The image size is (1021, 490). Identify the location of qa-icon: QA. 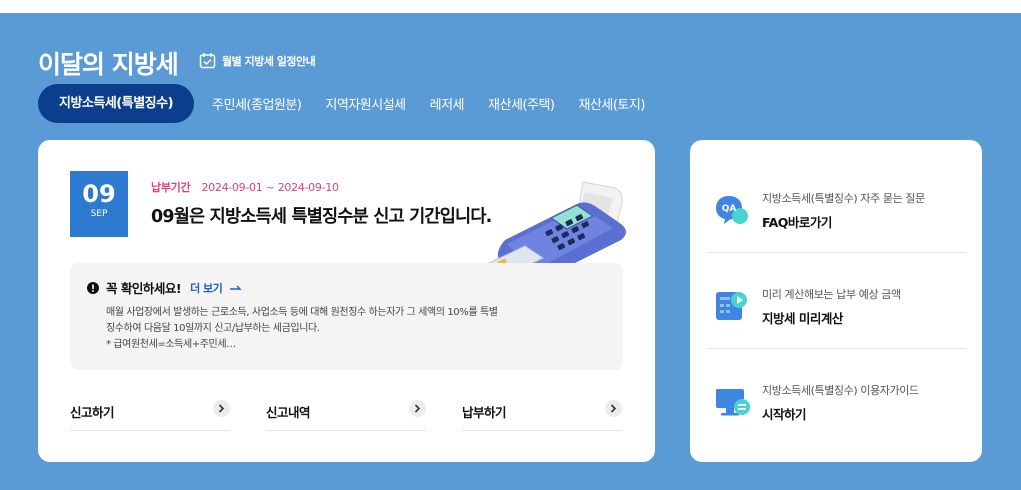
(732, 210).